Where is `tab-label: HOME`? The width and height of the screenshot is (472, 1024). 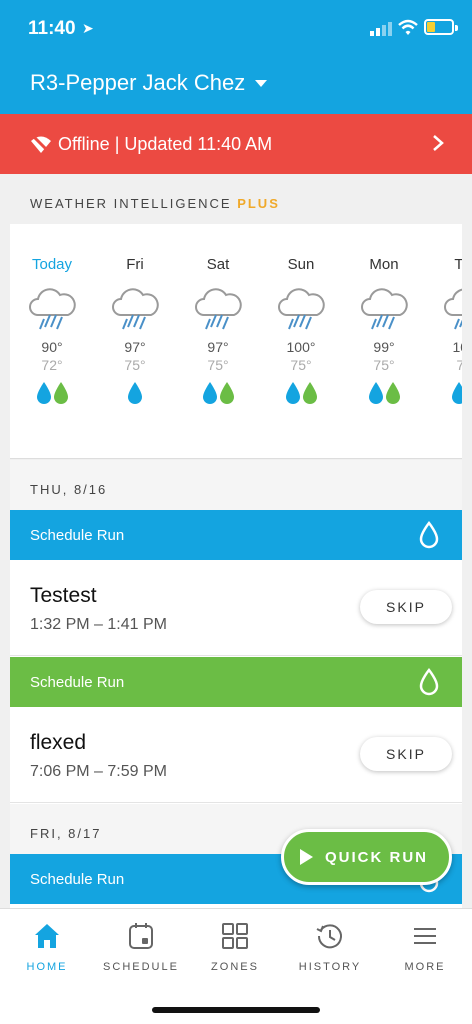
tab-label: HOME is located at coordinates (47, 967).